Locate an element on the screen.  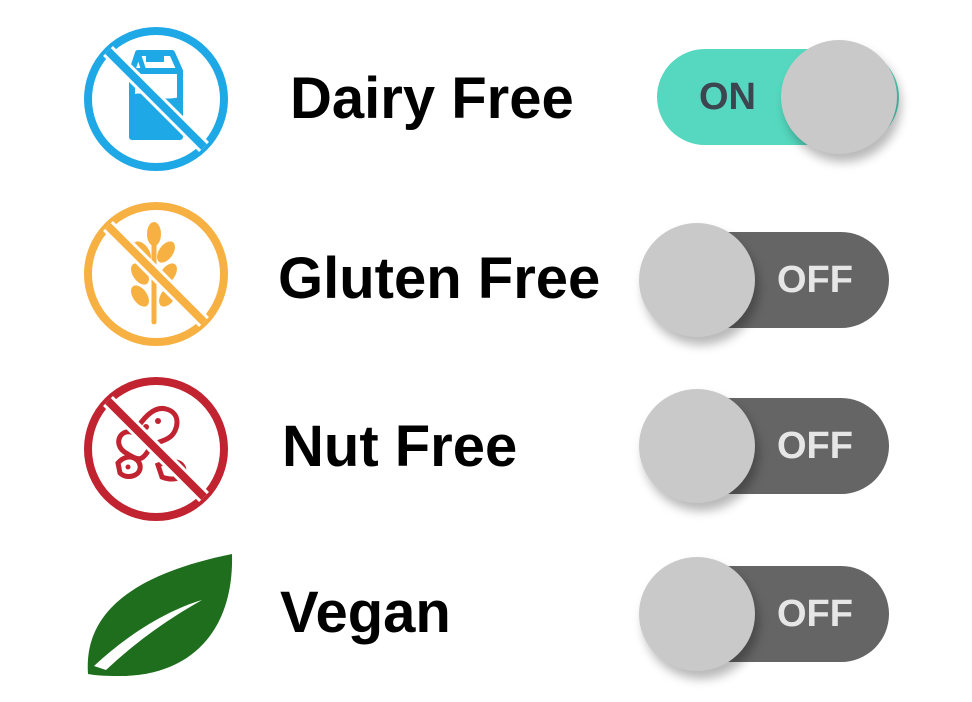
peanut-crossed-icon is located at coordinates (156, 449).